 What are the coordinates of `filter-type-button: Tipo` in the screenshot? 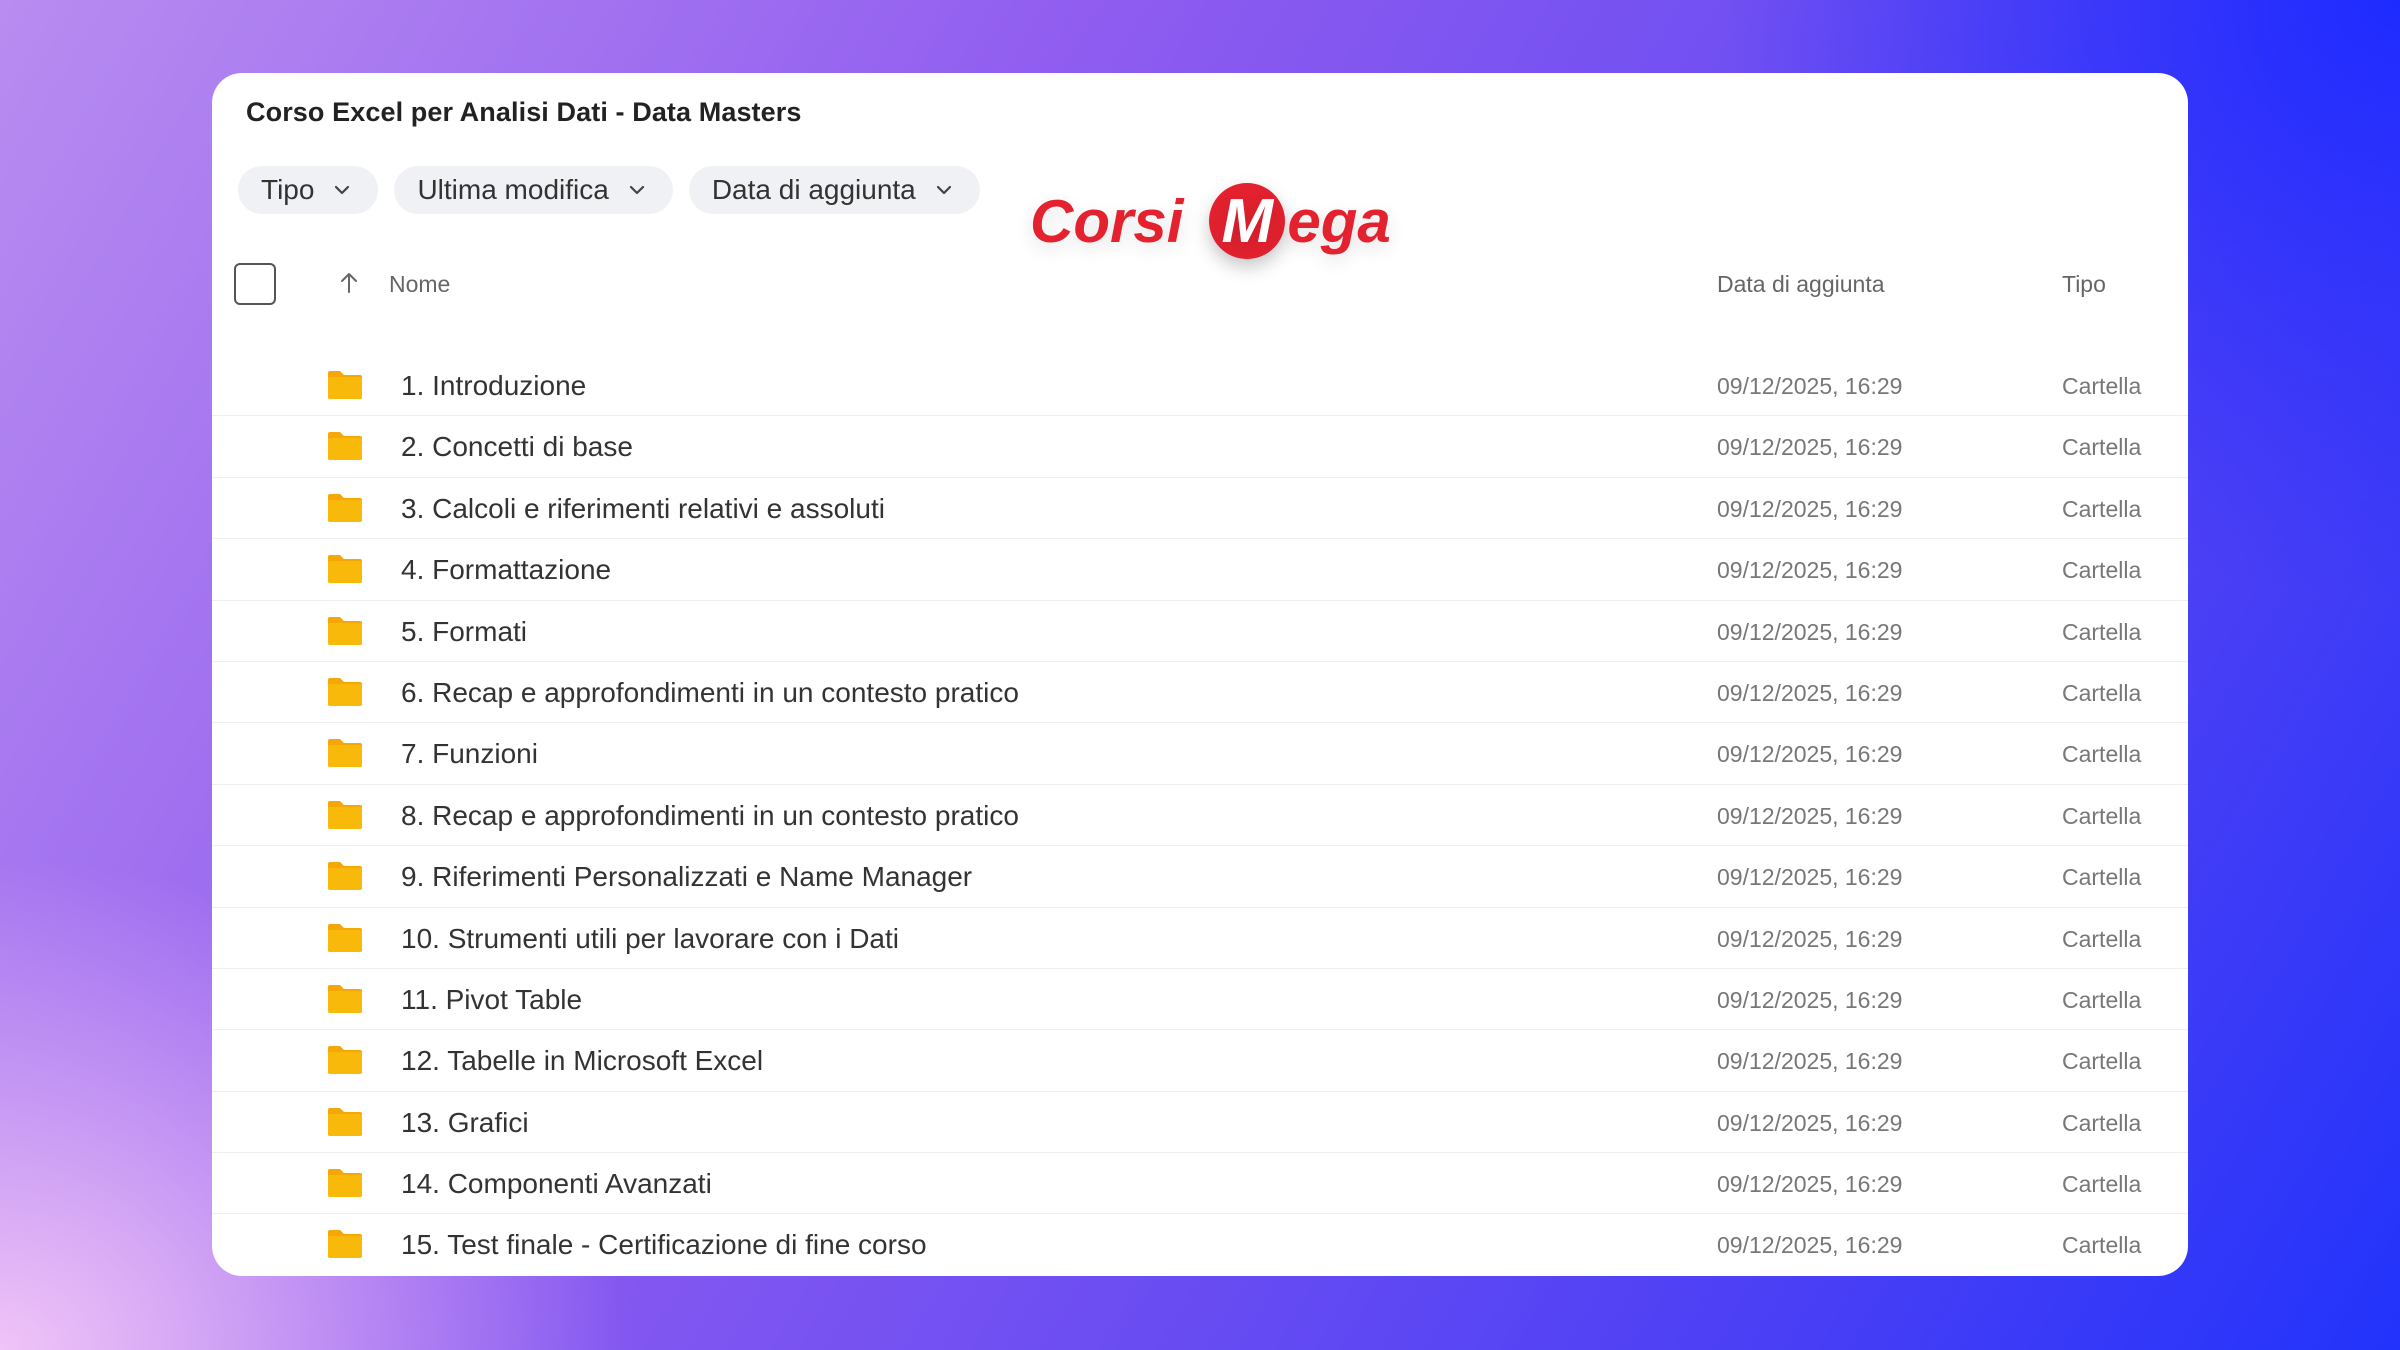 It's located at (308, 190).